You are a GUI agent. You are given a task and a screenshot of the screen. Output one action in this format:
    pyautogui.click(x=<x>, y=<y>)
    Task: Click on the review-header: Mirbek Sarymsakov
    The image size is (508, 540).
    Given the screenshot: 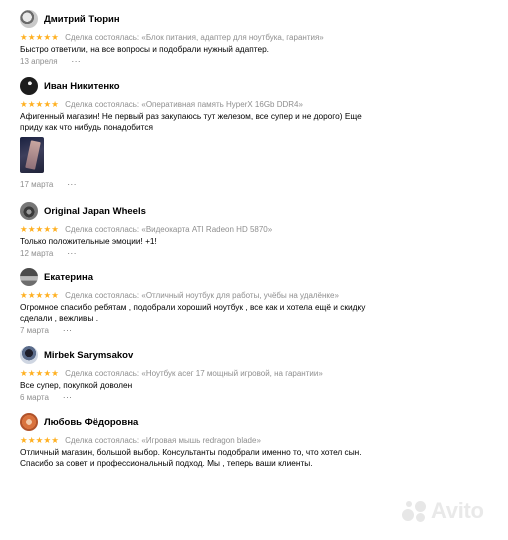 What is the action you would take?
    pyautogui.click(x=255, y=355)
    